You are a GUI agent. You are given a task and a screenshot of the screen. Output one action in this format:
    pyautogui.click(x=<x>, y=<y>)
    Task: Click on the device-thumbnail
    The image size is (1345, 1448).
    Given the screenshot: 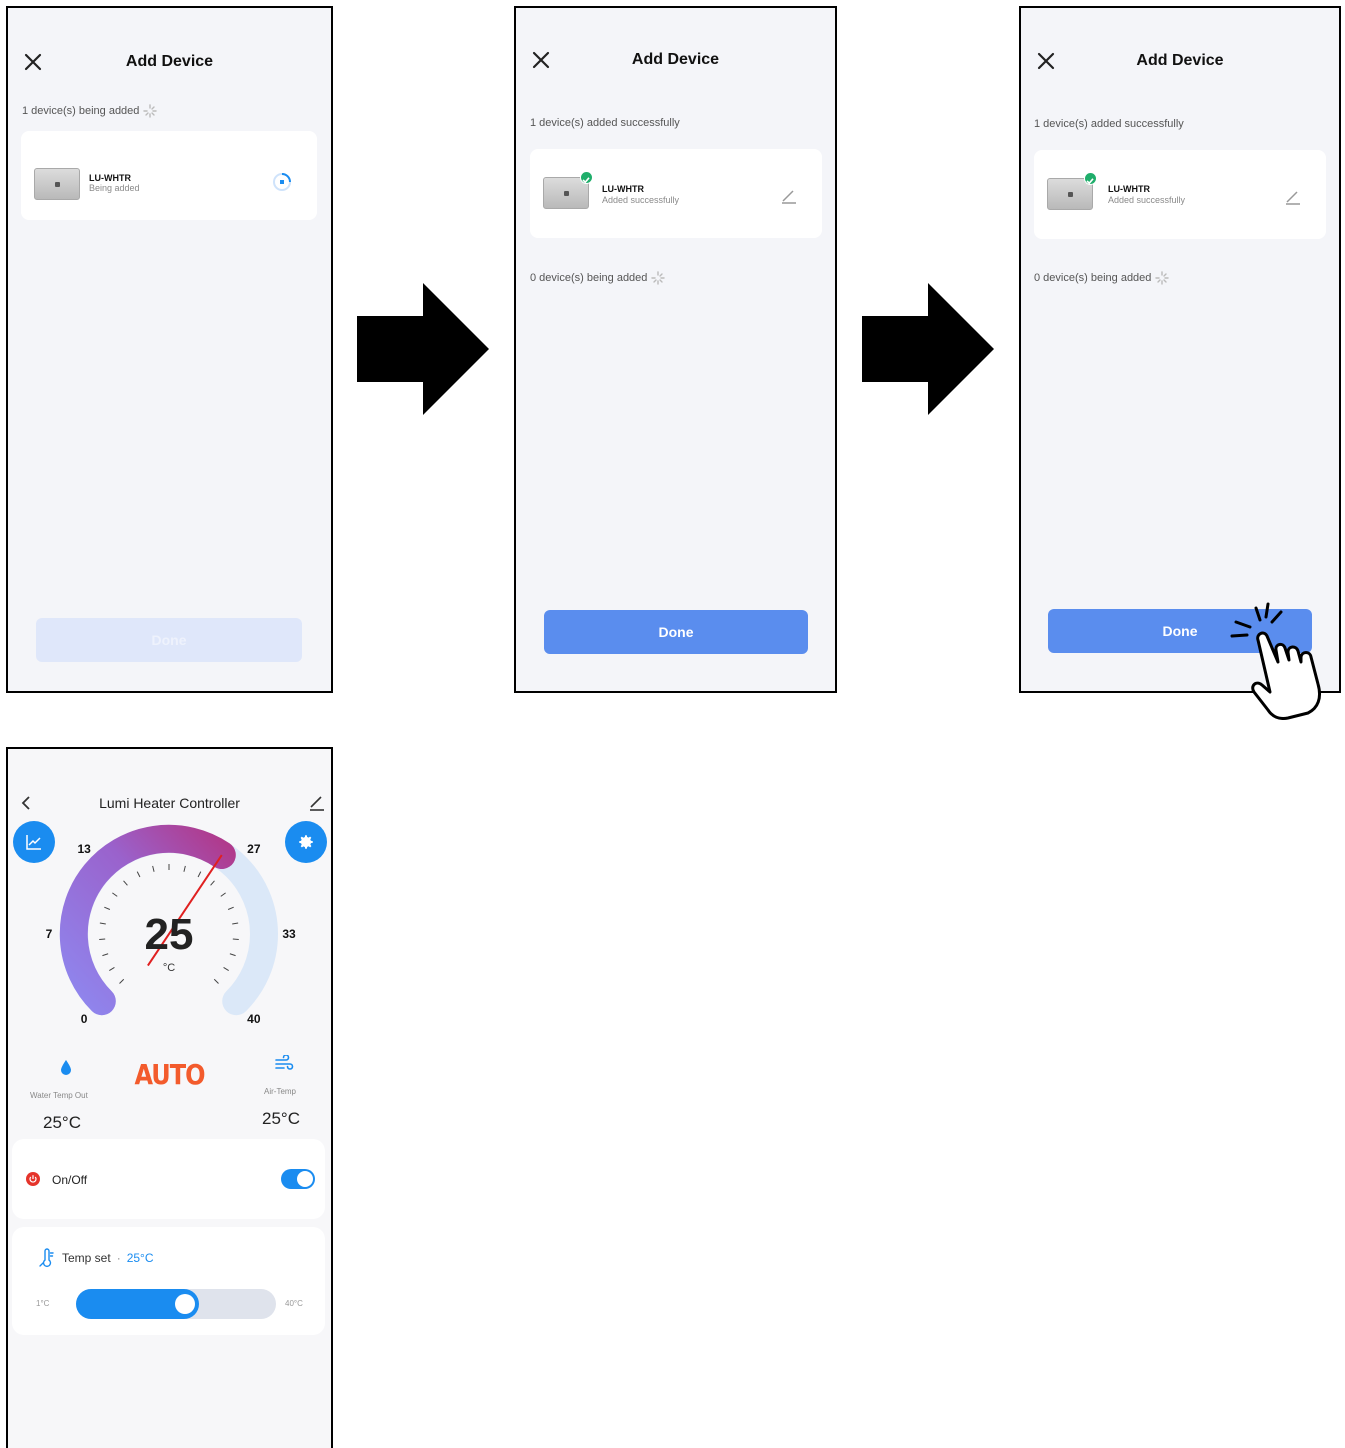 What is the action you would take?
    pyautogui.click(x=57, y=184)
    